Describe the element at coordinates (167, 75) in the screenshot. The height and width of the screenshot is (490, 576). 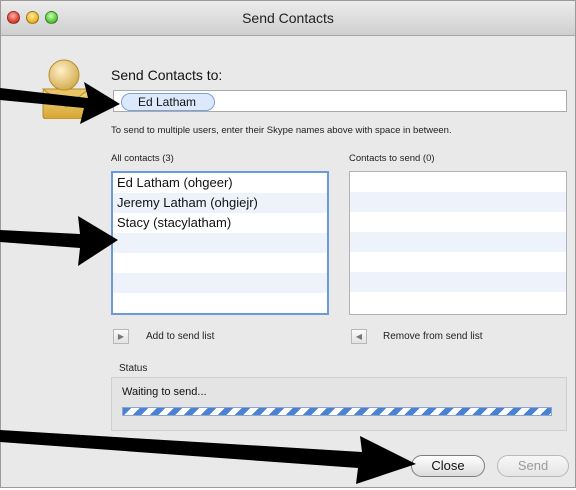
I see `send-to-heading: Send Contacts to:` at that location.